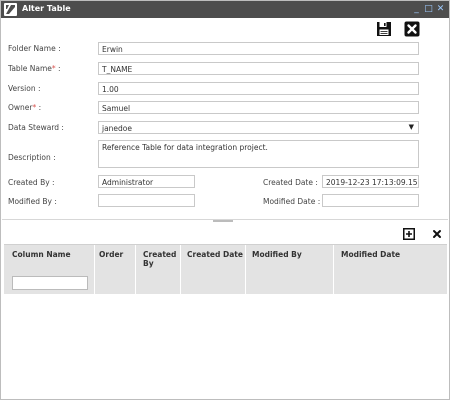 The height and width of the screenshot is (400, 450). What do you see at coordinates (24, 88) in the screenshot?
I see `version-label: Version :` at bounding box center [24, 88].